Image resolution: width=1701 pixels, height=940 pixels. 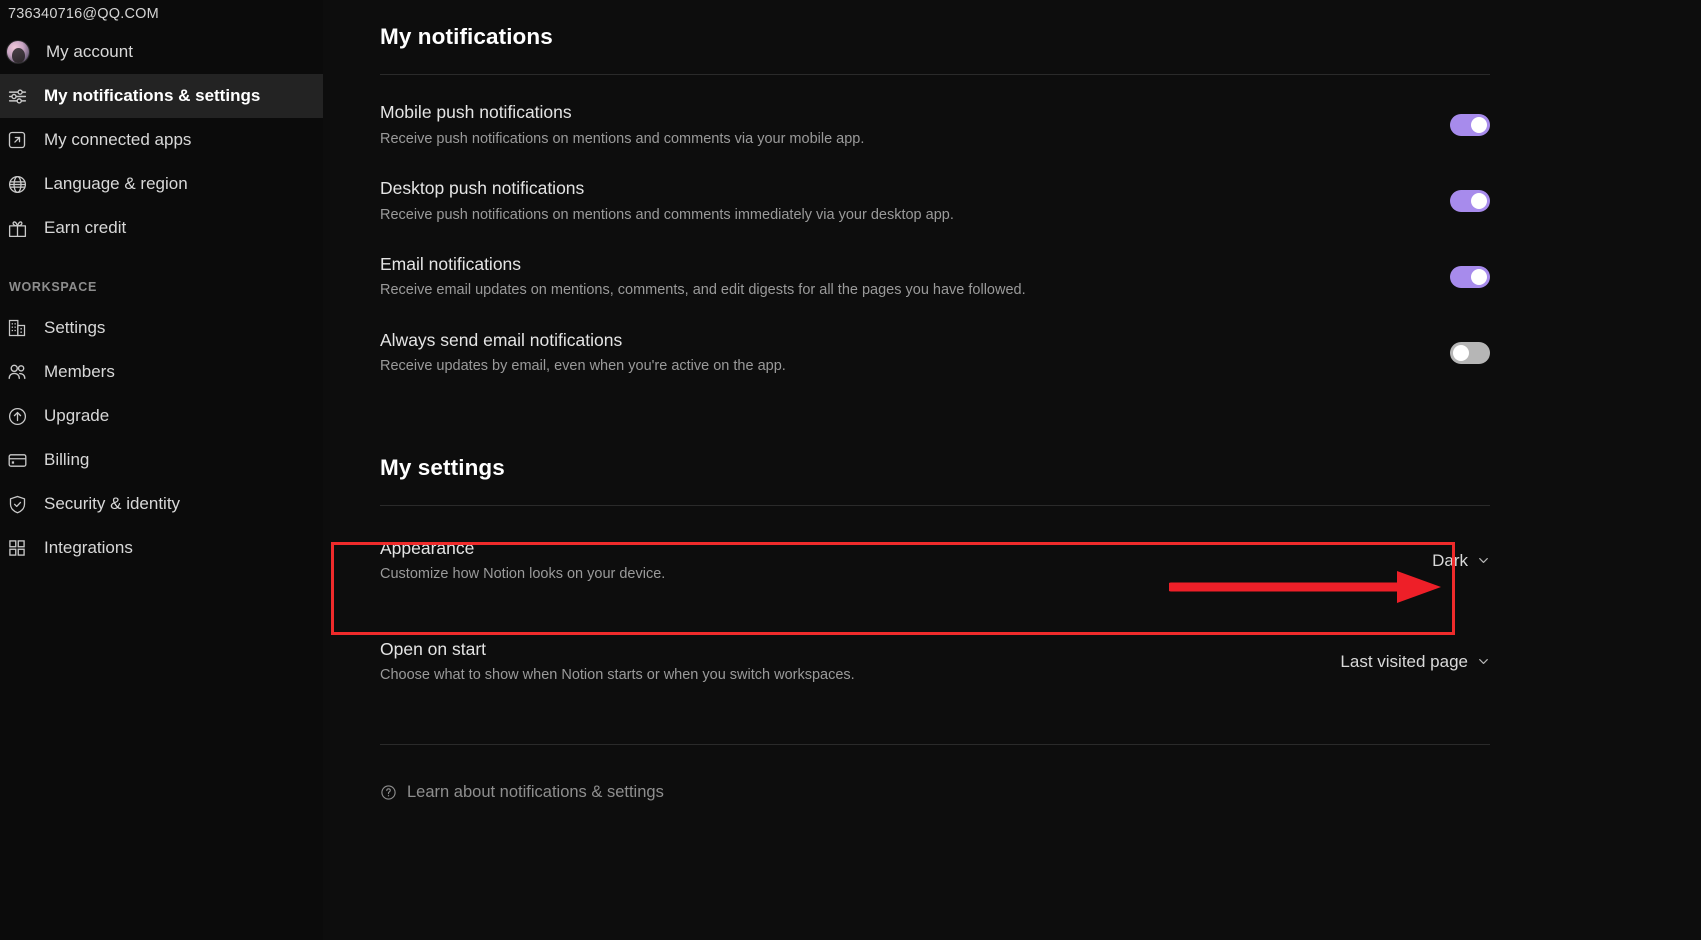 What do you see at coordinates (152, 95) in the screenshot?
I see `sidebar-item-label: My notifications & settings` at bounding box center [152, 95].